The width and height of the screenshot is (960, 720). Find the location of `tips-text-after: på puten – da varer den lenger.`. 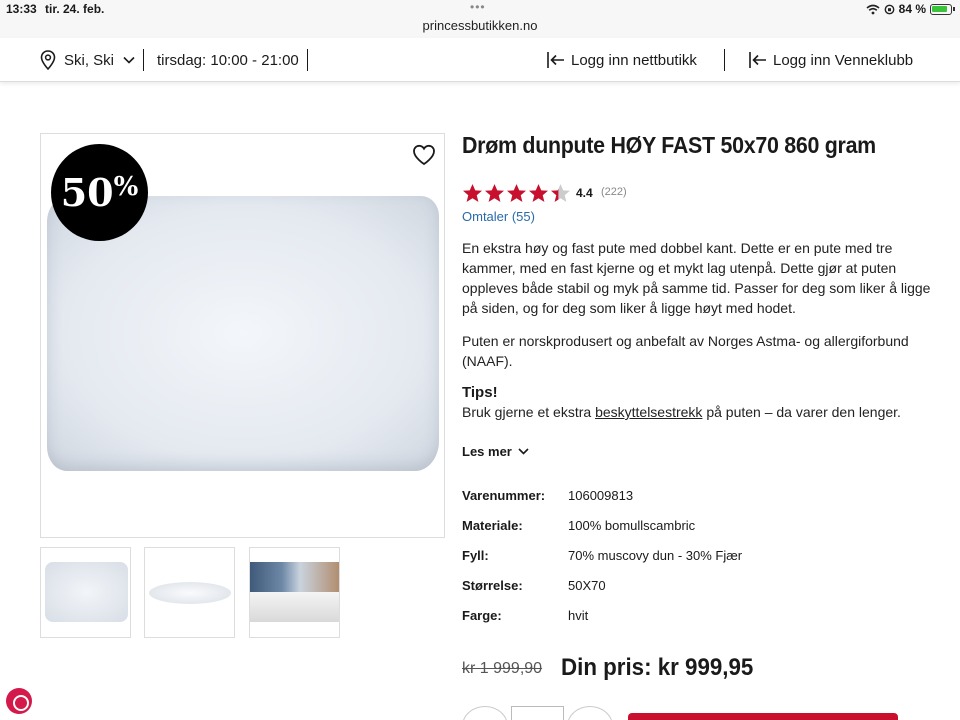

tips-text-after: på puten – da varer den lenger. is located at coordinates (801, 412).